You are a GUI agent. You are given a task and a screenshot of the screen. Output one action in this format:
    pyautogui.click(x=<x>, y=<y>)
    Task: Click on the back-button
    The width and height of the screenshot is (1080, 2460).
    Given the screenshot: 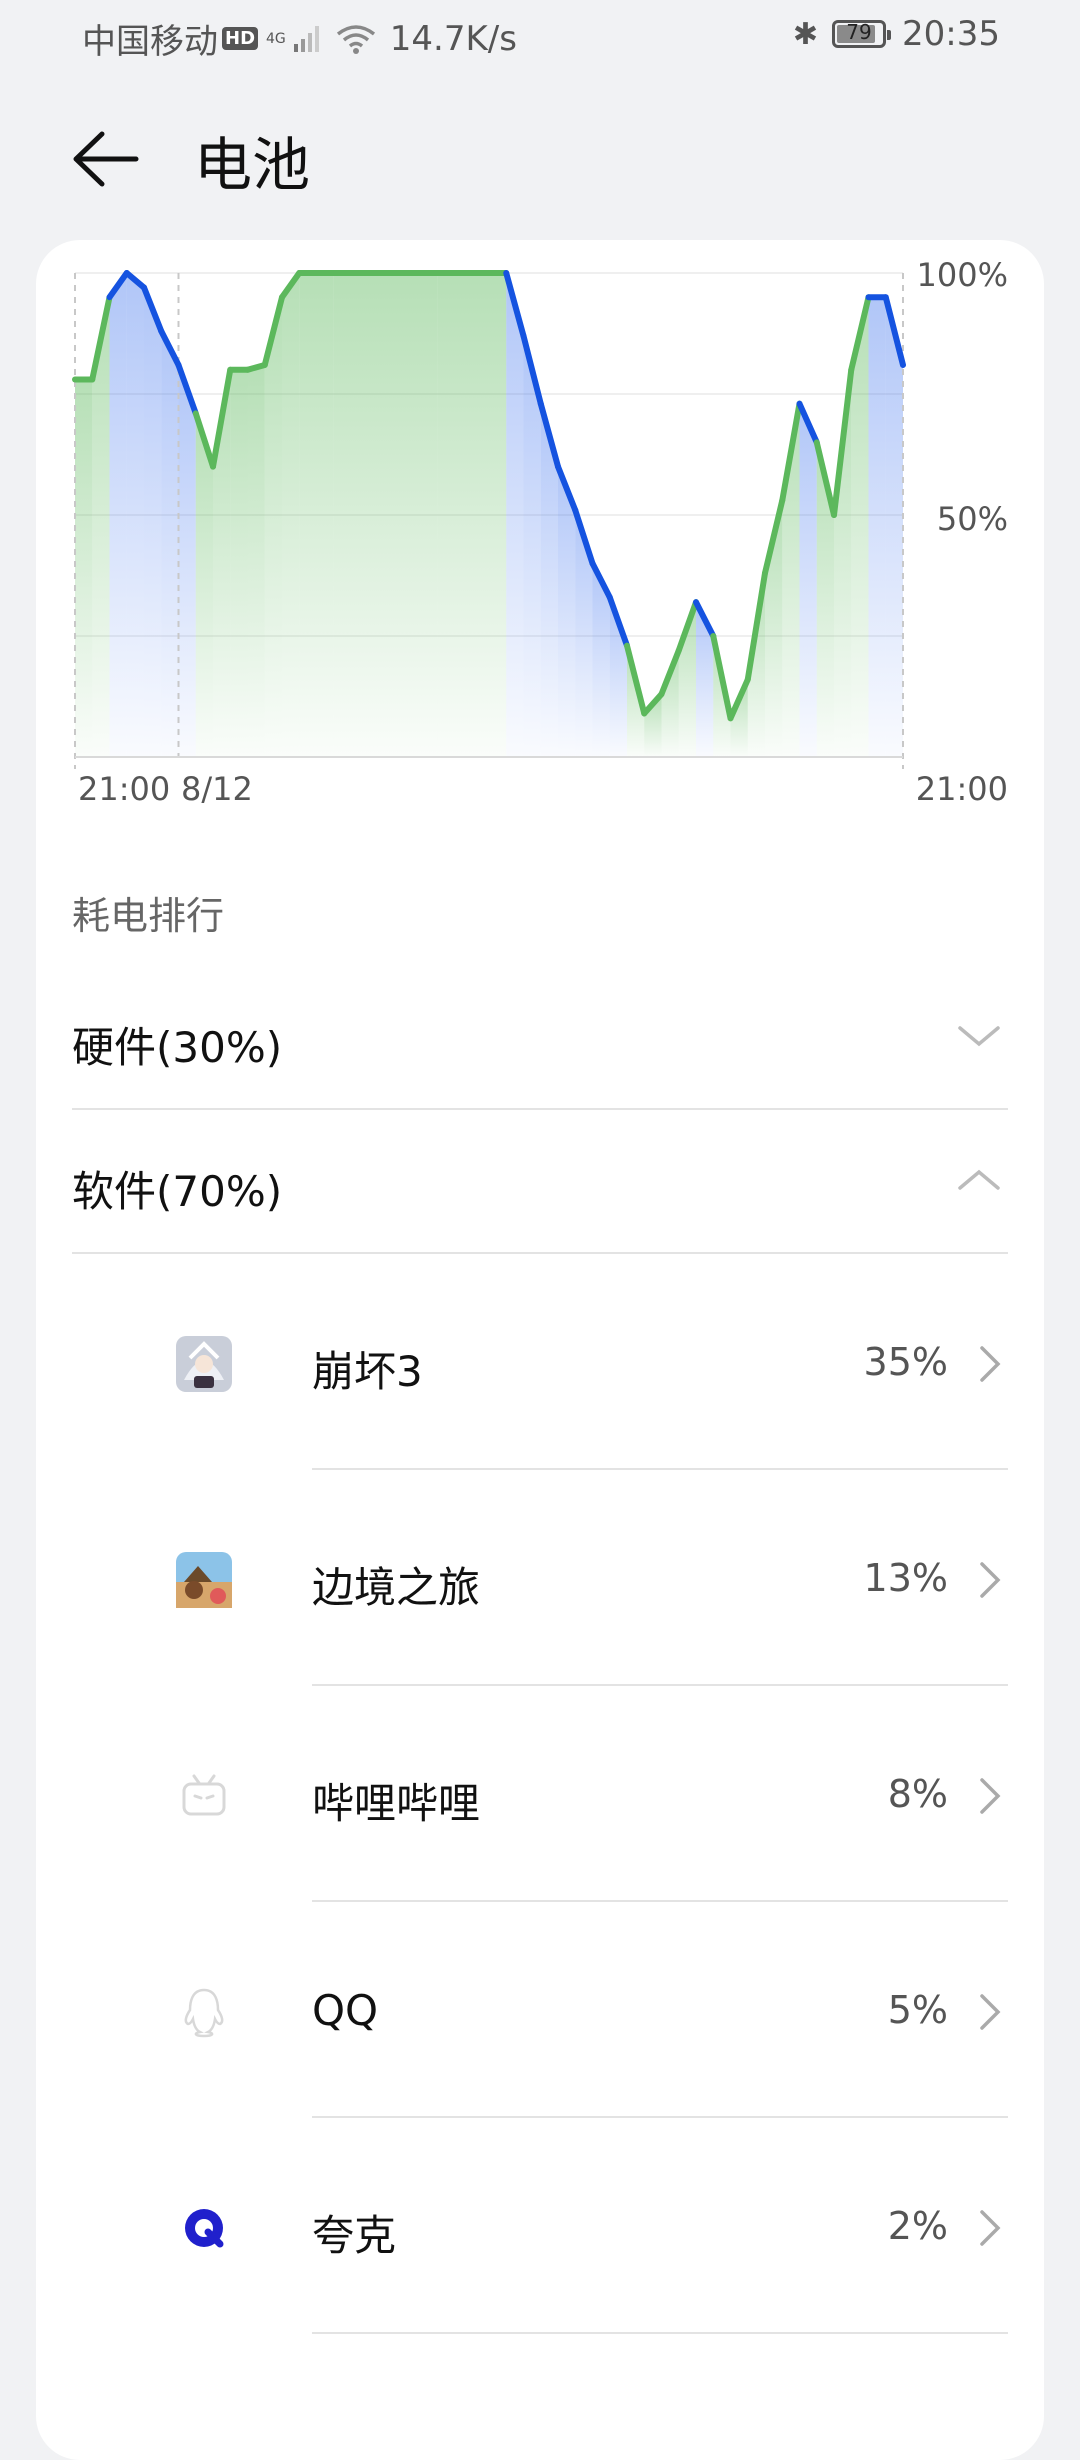 What is the action you would take?
    pyautogui.click(x=106, y=159)
    